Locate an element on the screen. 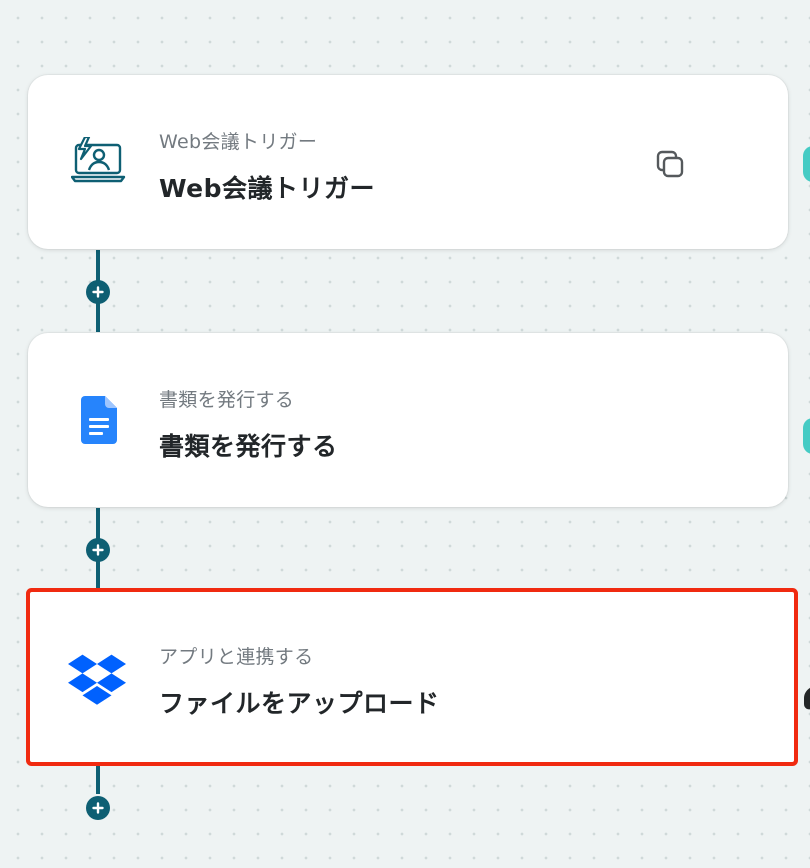 This screenshot has width=810, height=868. dropbox-icon is located at coordinates (97, 679).